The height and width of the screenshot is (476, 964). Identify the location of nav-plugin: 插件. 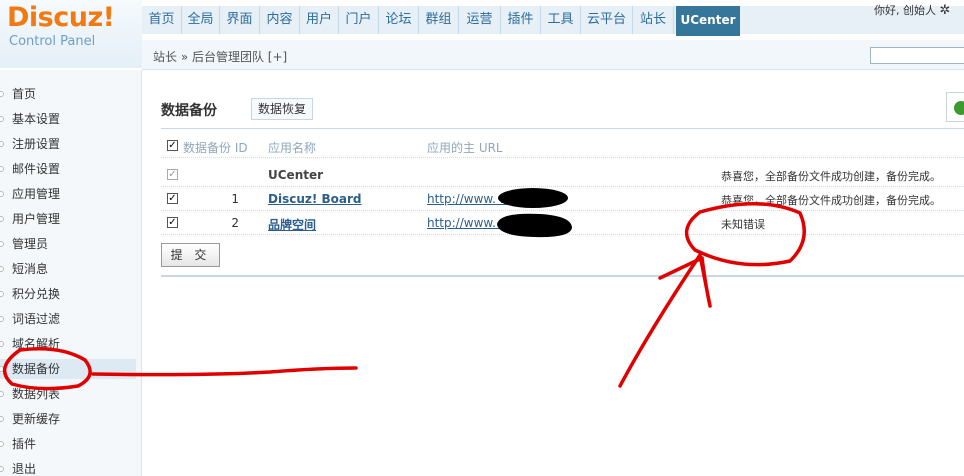
(521, 20).